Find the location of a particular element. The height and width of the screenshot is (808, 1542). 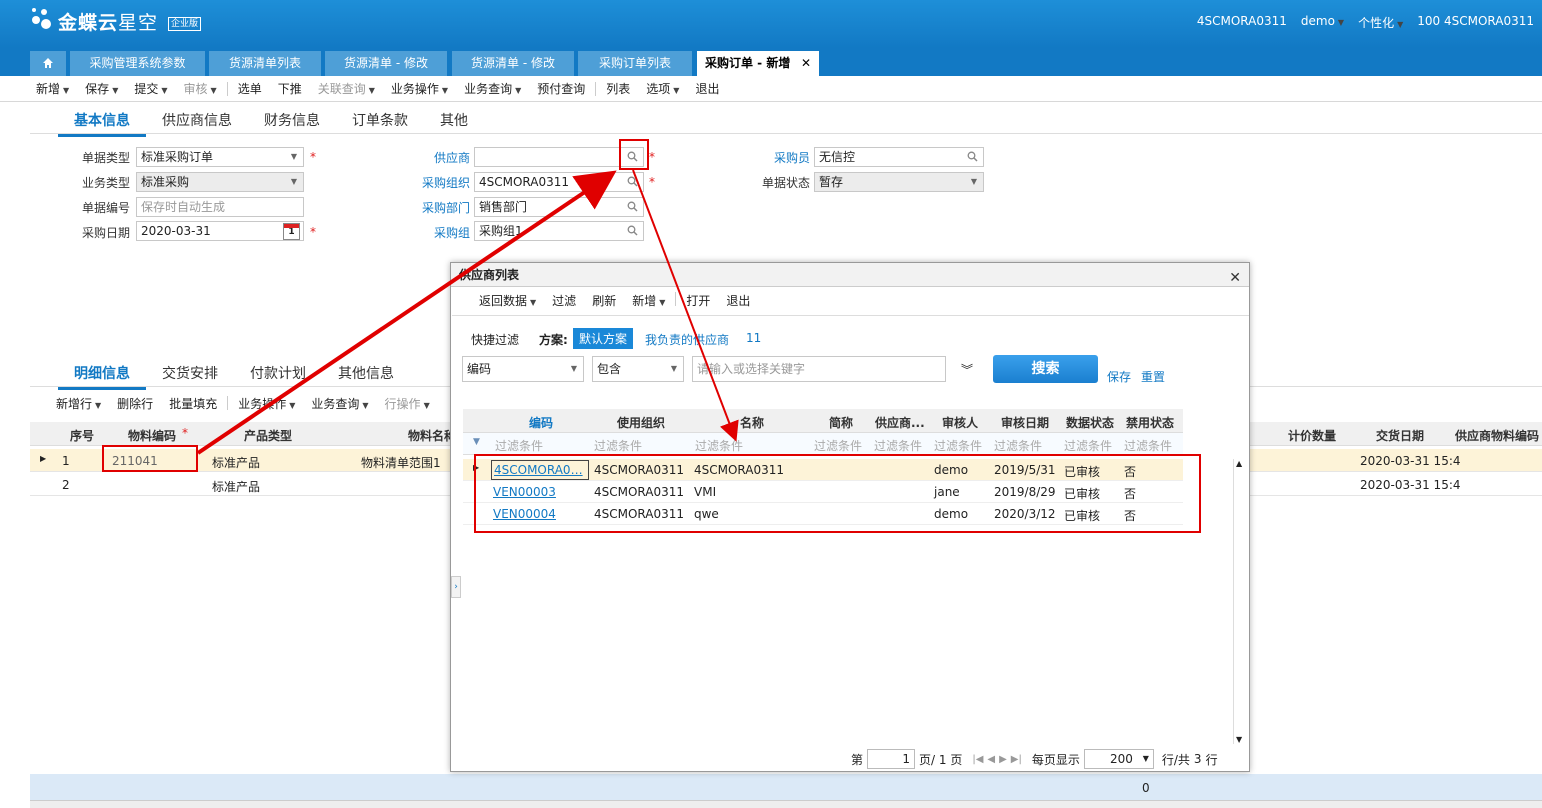

filter-button: 过滤 is located at coordinates (564, 300).